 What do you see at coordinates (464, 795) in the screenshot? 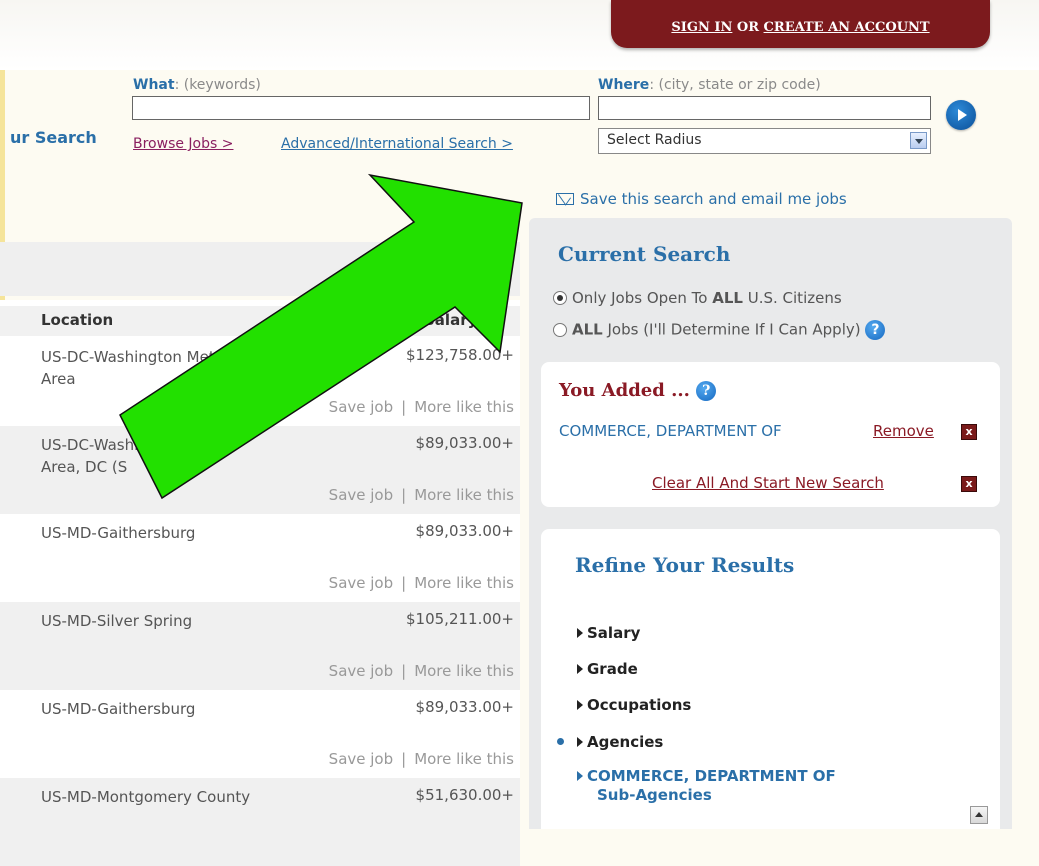
I see `job-salary: $51,630.00+` at bounding box center [464, 795].